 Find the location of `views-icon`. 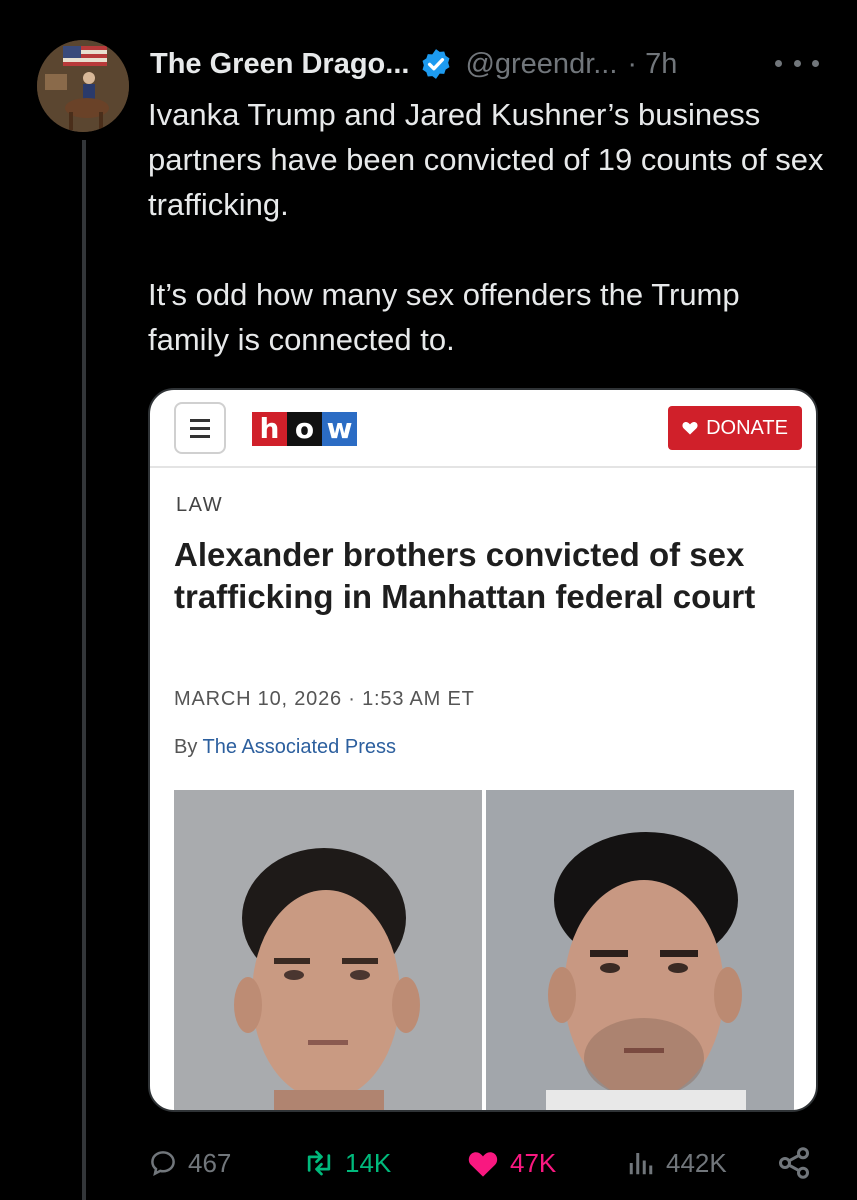

views-icon is located at coordinates (641, 1164).